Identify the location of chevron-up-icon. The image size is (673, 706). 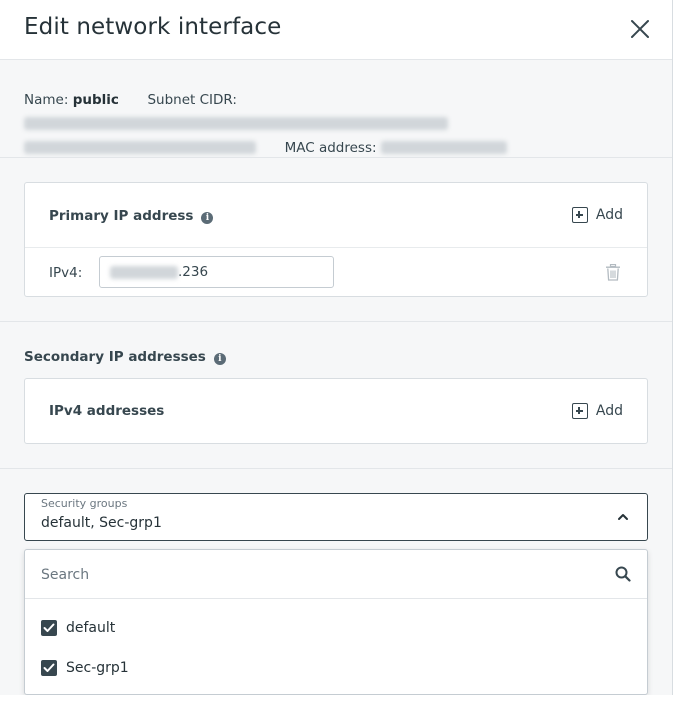
(623, 517).